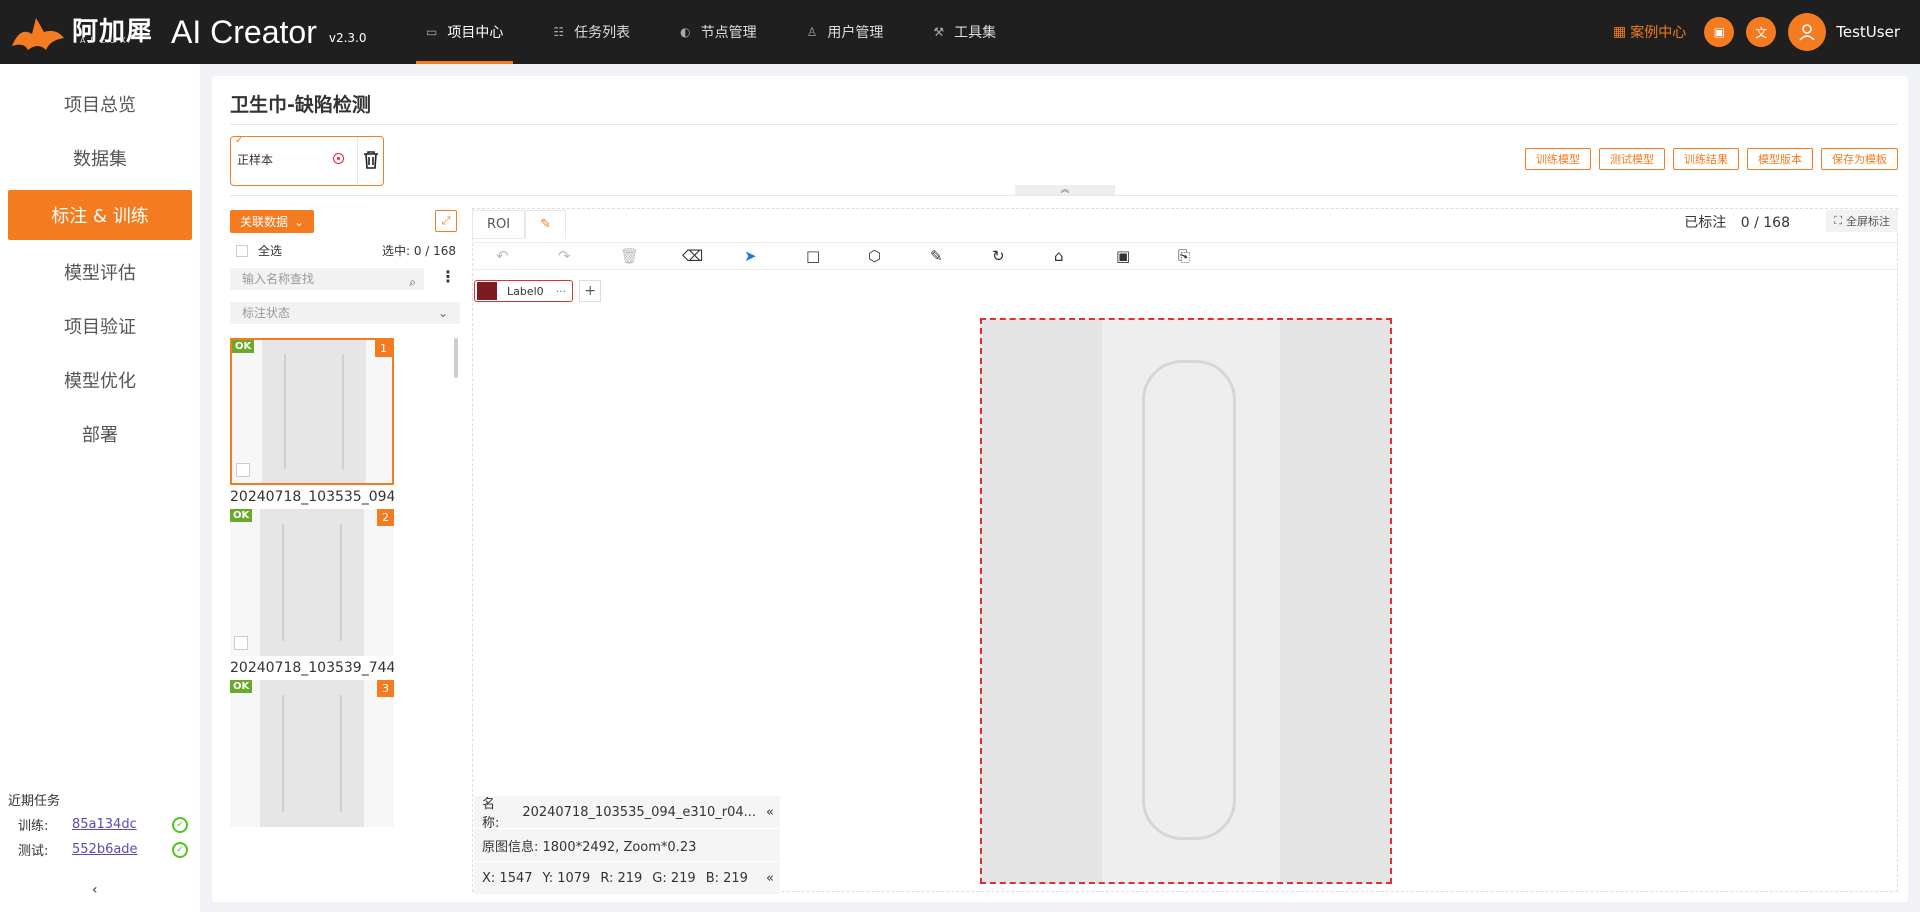 This screenshot has height=912, width=1920. I want to click on image-meta: 原图信息: 1800*2492, Zoom*0.23, so click(589, 847).